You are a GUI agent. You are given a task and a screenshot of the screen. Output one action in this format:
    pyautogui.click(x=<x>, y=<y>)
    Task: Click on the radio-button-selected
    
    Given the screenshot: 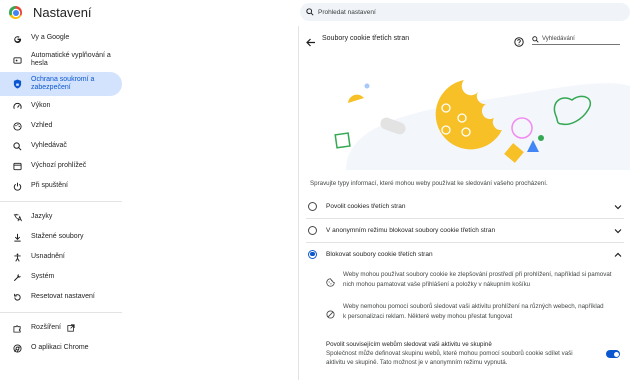 What is the action you would take?
    pyautogui.click(x=312, y=254)
    